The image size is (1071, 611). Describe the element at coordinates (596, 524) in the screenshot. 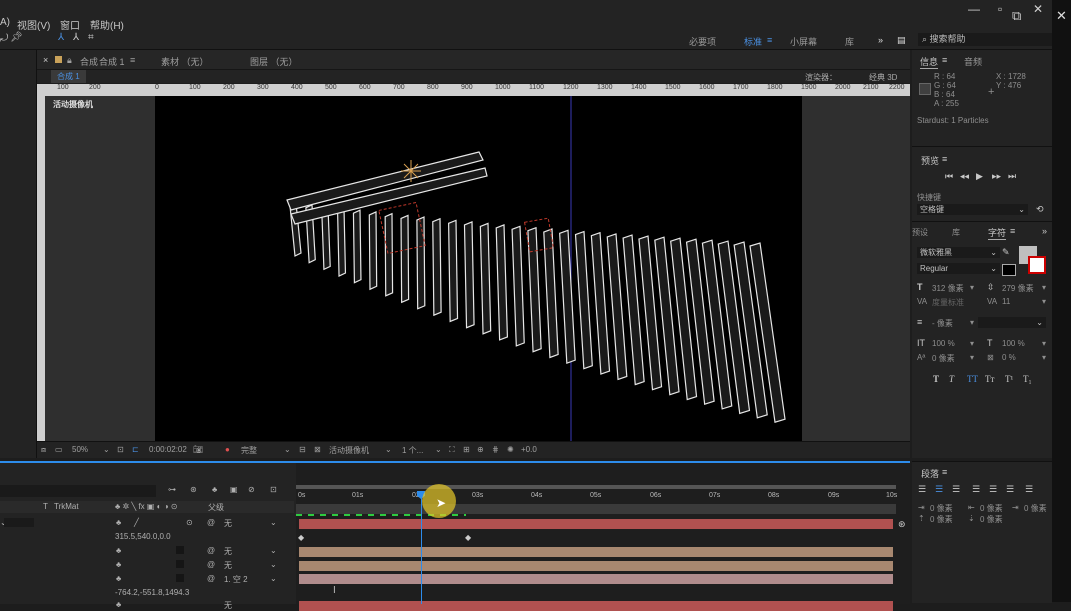

I see `layer-bar-red` at that location.